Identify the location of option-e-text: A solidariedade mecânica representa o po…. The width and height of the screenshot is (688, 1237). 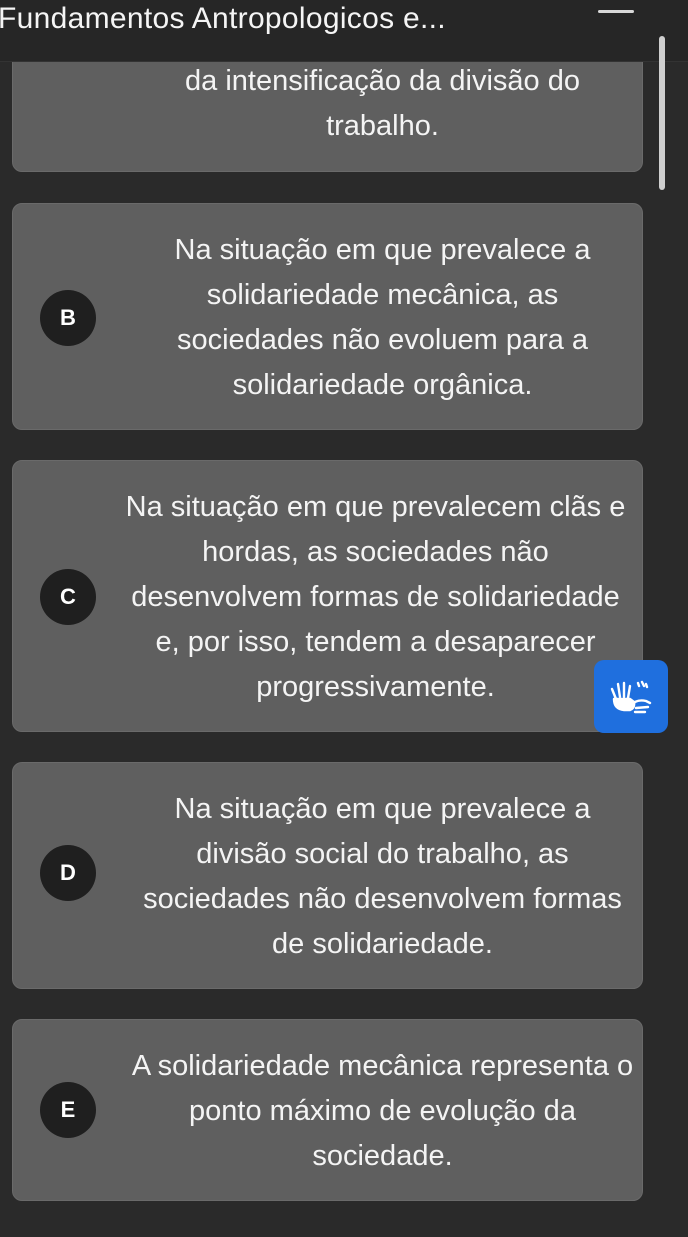
(382, 1111).